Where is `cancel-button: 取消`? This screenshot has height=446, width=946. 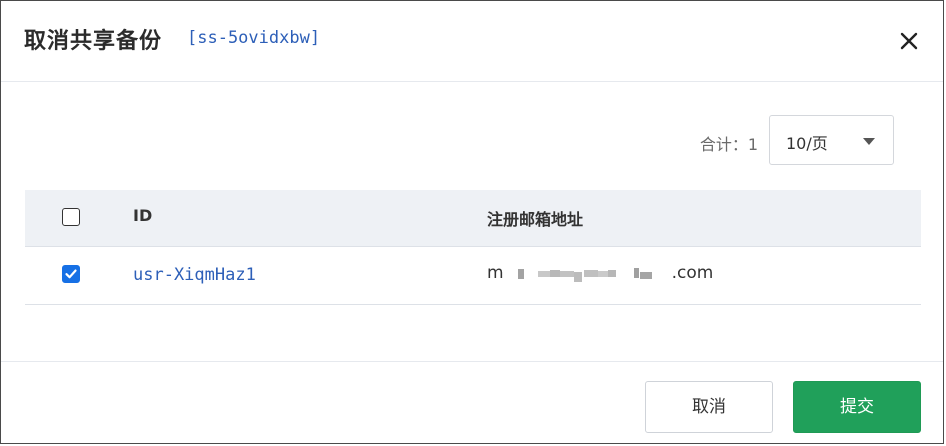 cancel-button: 取消 is located at coordinates (709, 407).